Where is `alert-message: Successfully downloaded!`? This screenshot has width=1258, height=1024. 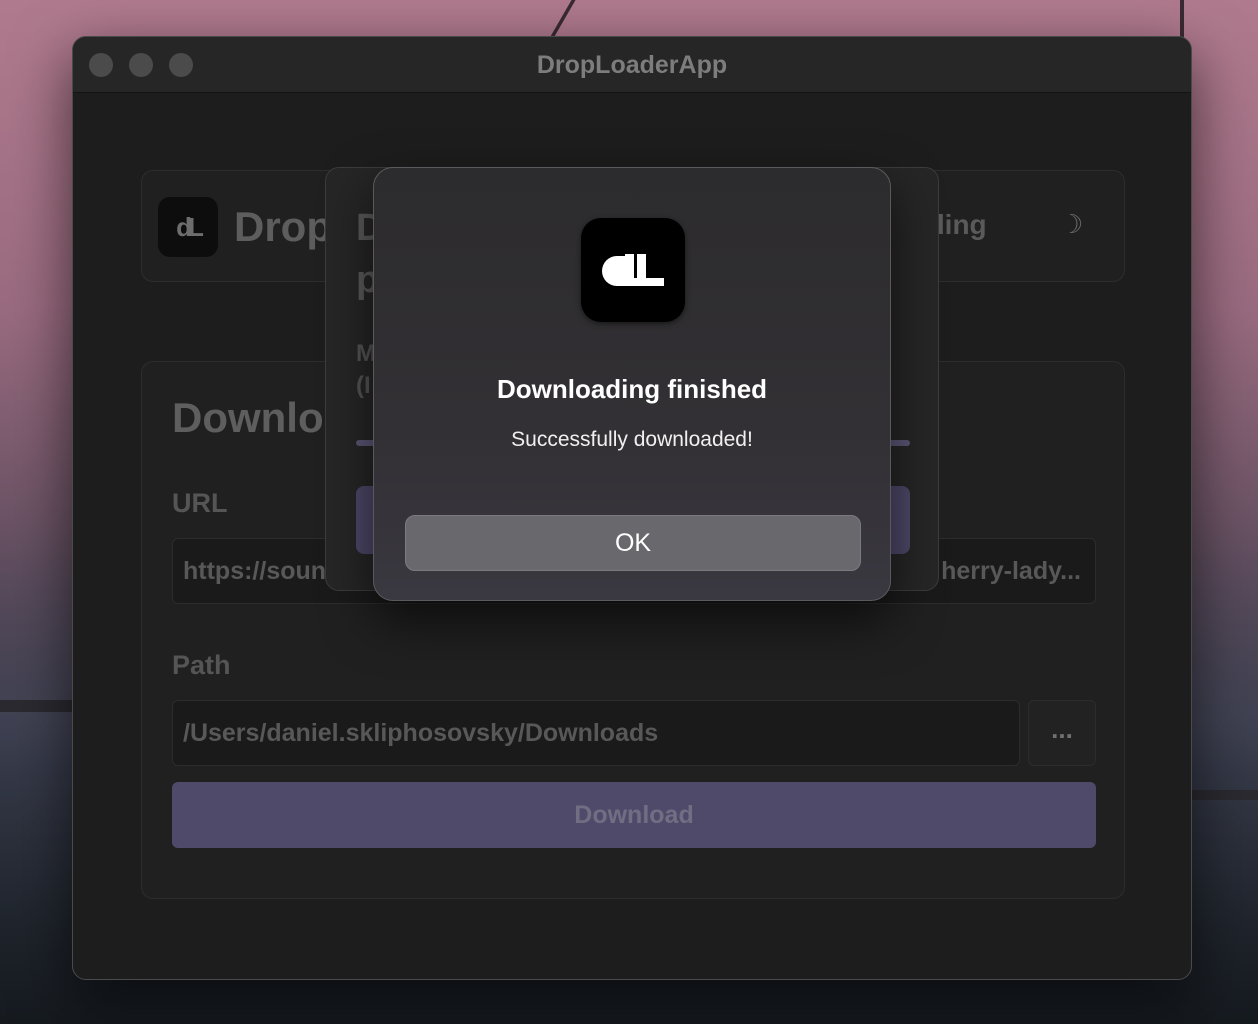
alert-message: Successfully downloaded! is located at coordinates (632, 439).